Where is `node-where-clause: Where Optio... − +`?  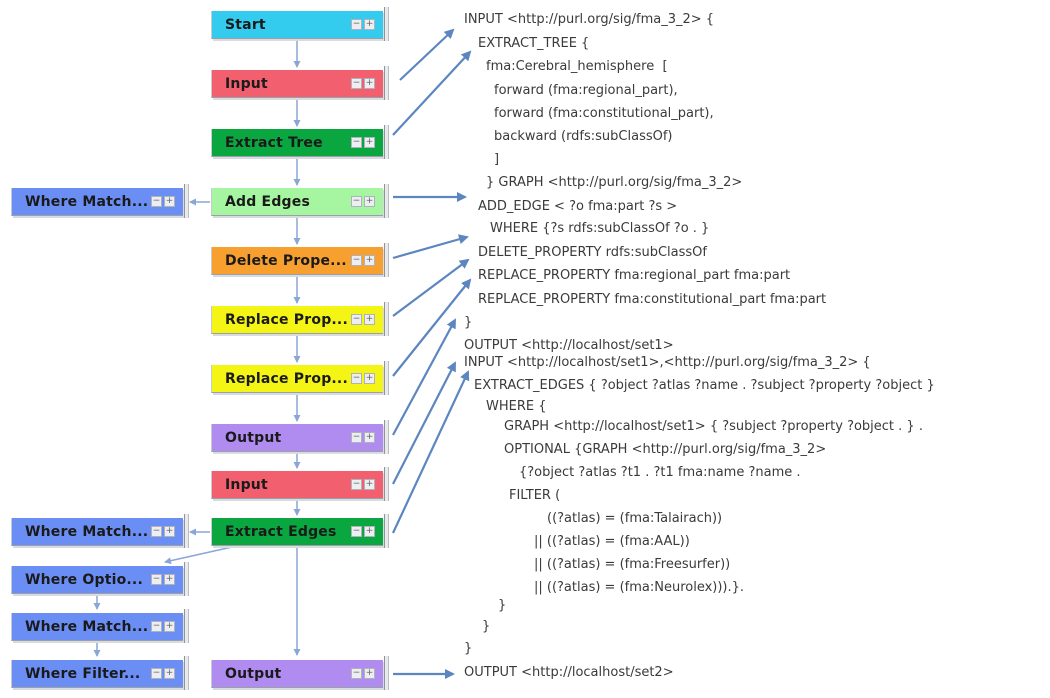 node-where-clause: Where Optio... − + is located at coordinates (100, 579).